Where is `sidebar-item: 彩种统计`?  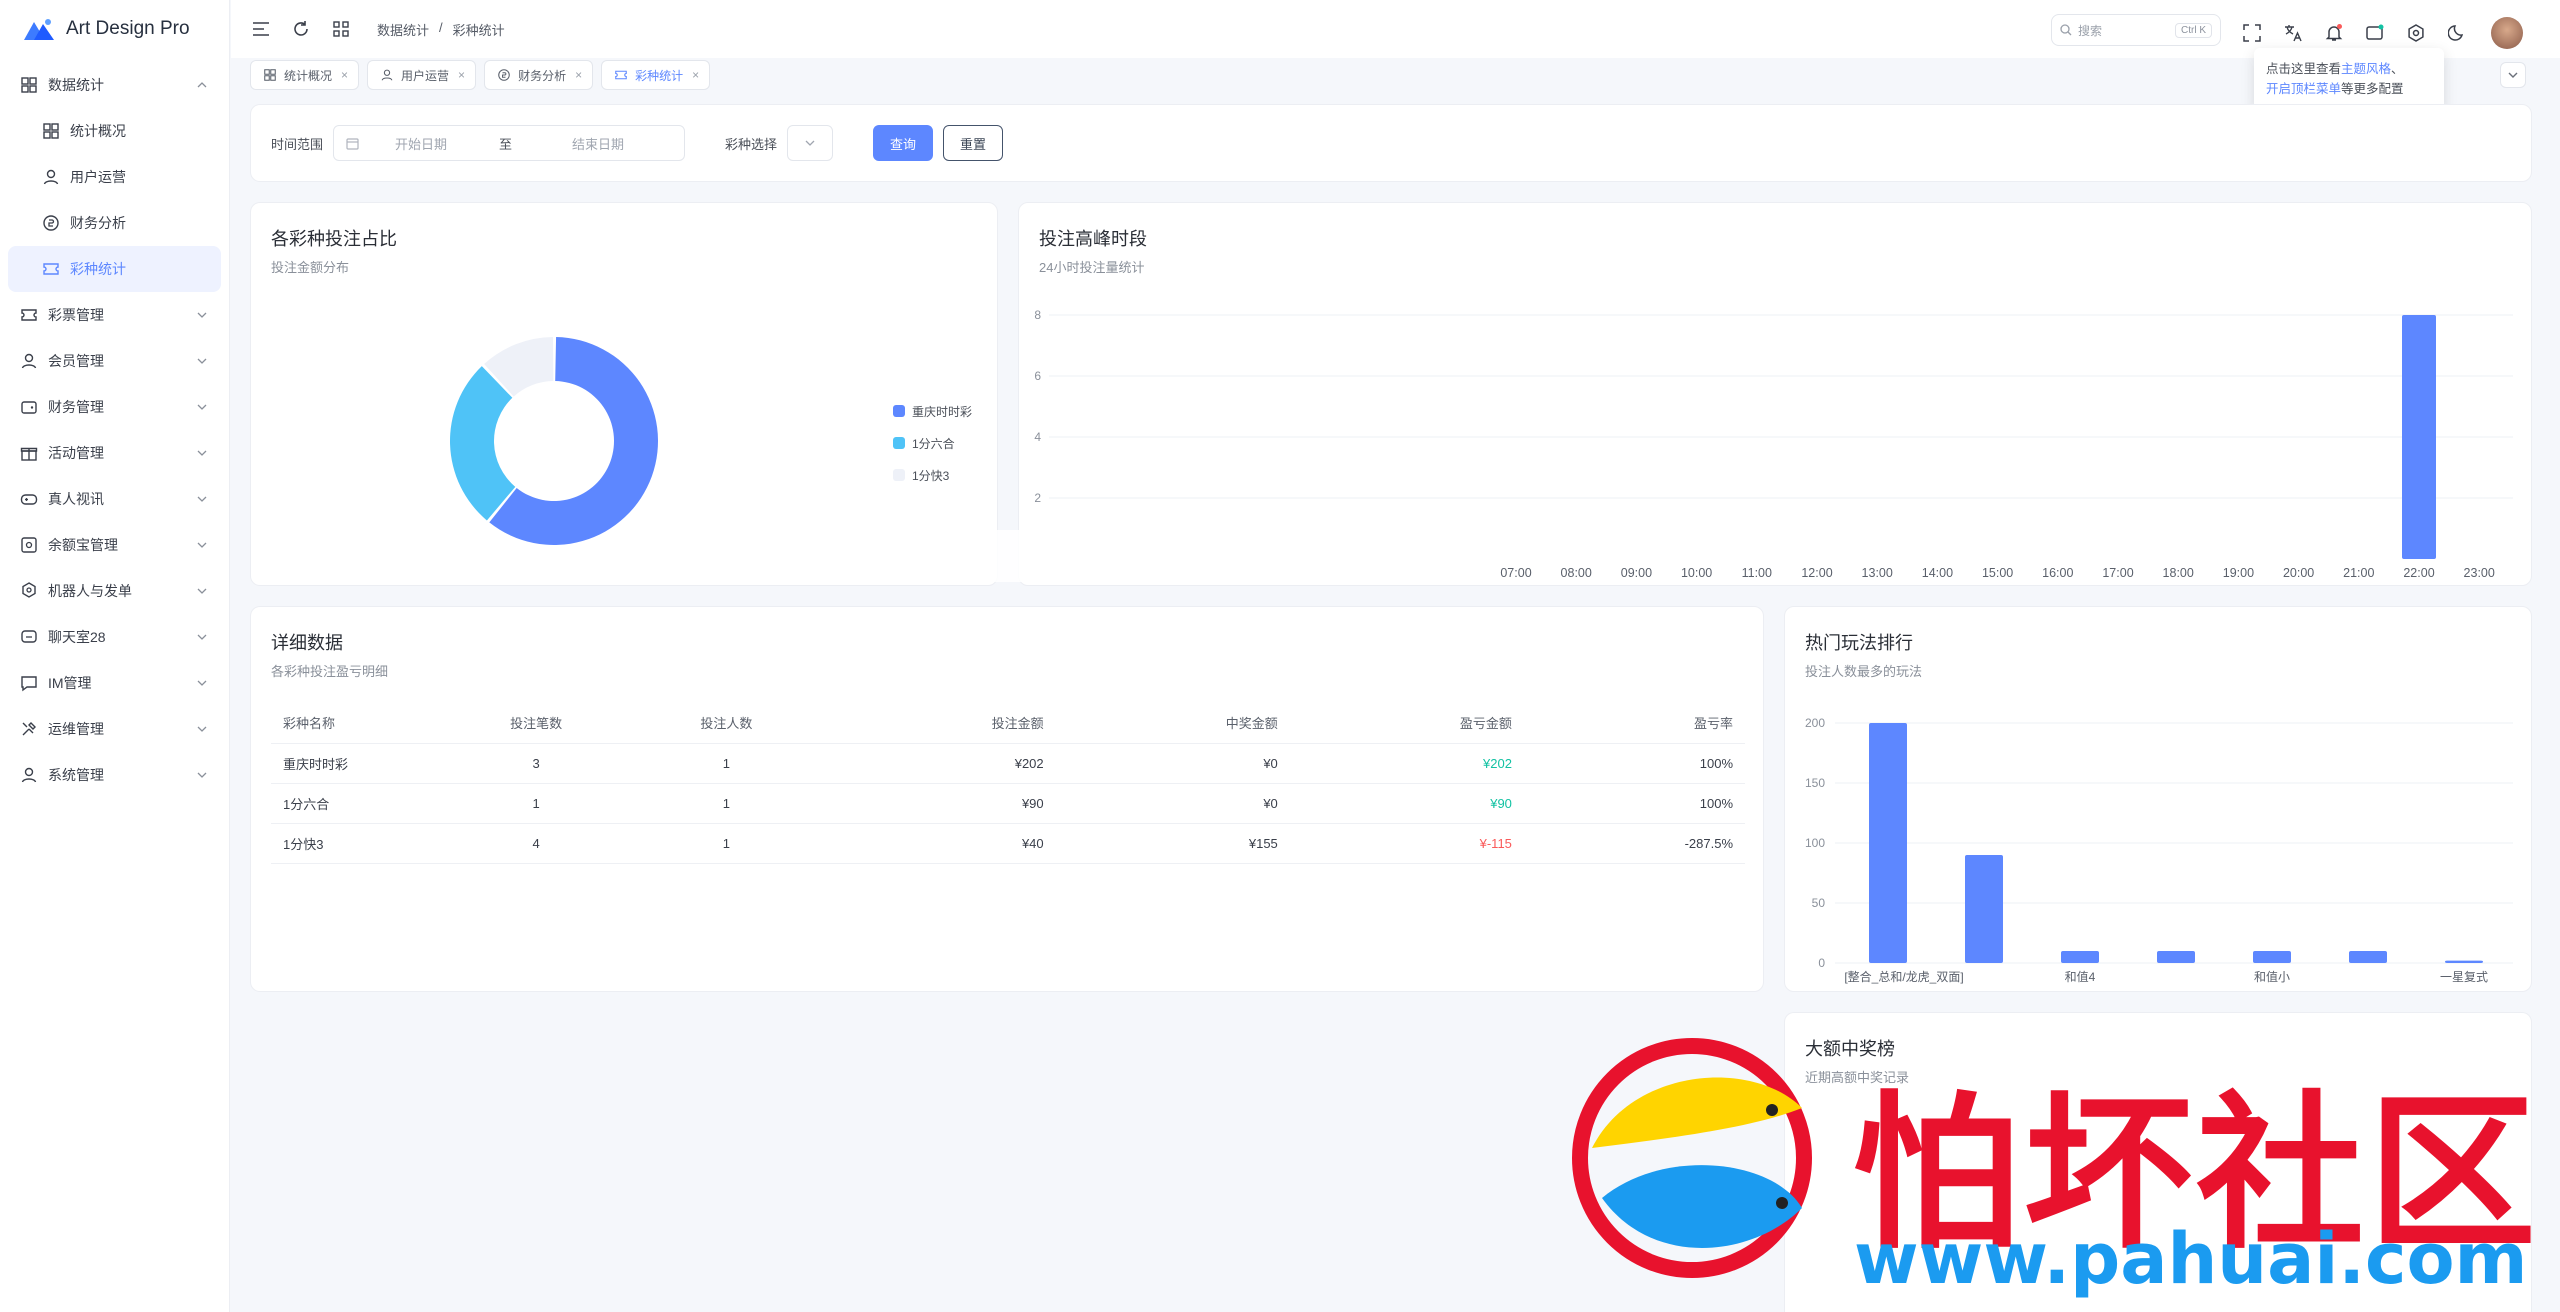 sidebar-item: 彩种统计 is located at coordinates (114, 269).